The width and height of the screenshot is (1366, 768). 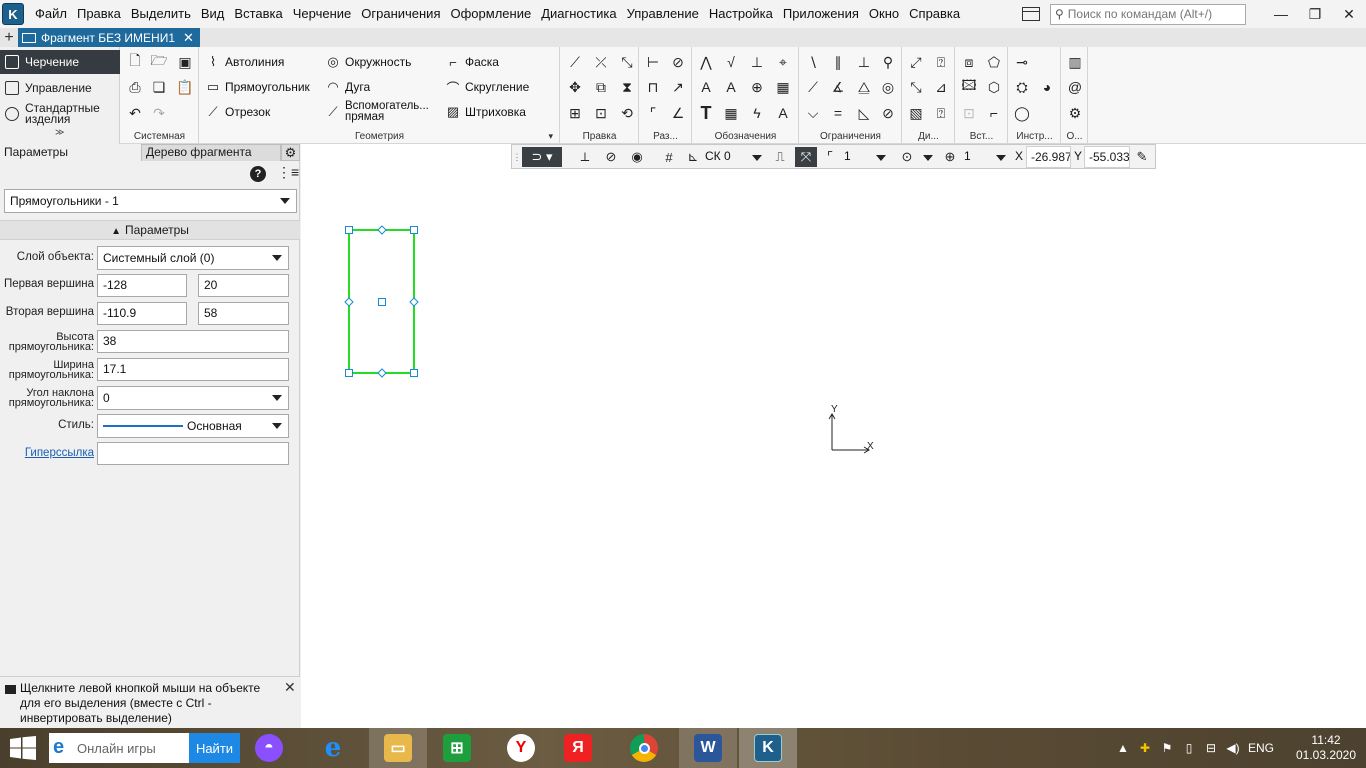 I want to click on symmetry-constraint-icon: ⧋, so click(x=864, y=87).